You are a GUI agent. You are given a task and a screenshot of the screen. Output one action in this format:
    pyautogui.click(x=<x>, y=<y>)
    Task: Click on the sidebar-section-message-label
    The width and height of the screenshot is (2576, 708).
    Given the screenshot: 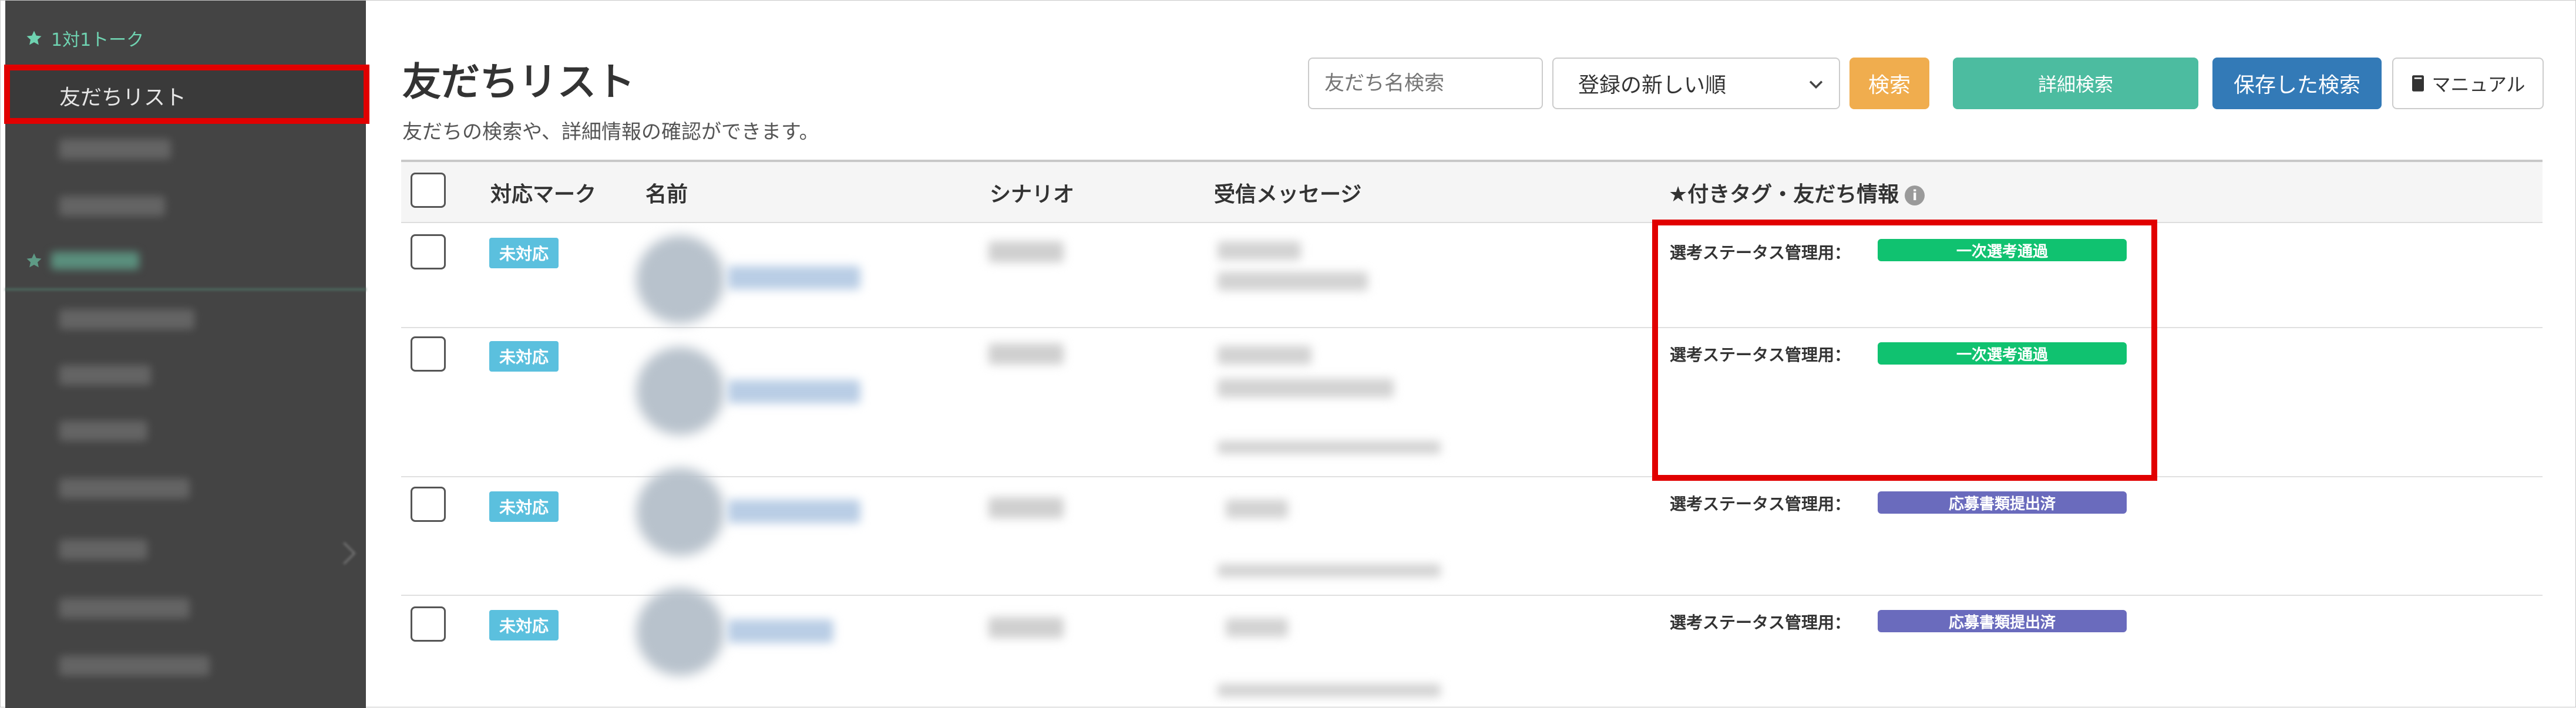 What is the action you would take?
    pyautogui.click(x=95, y=260)
    